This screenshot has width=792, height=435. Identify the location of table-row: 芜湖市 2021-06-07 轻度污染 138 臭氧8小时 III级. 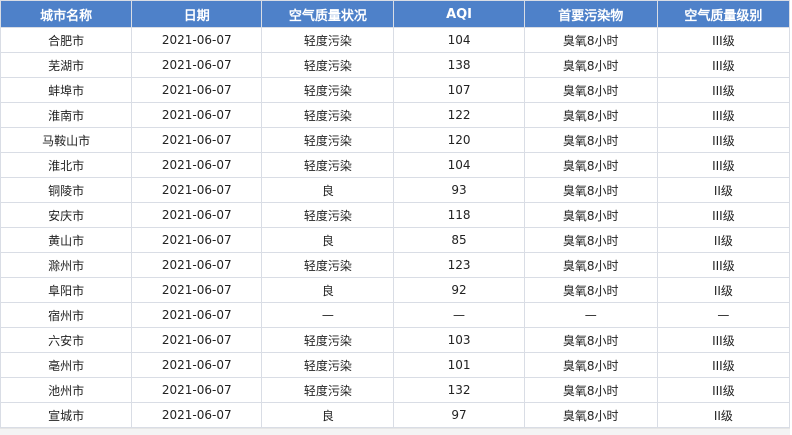
(395, 65).